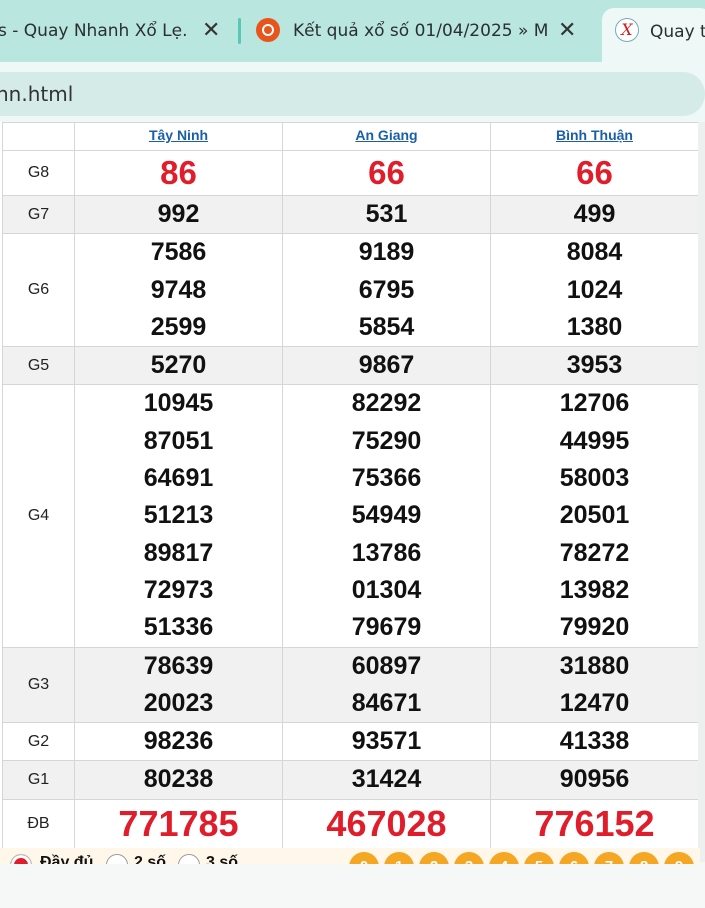 The width and height of the screenshot is (705, 908). I want to click on address-bar: nn.html, so click(352, 92).